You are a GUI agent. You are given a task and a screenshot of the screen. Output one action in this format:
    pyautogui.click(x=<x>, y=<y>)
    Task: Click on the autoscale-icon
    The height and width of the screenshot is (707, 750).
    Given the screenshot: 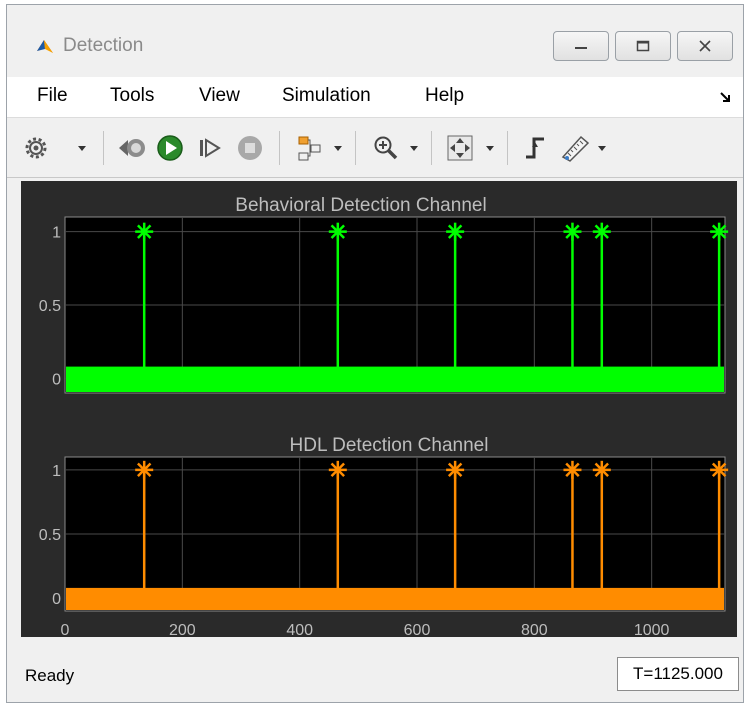 What is the action you would take?
    pyautogui.click(x=460, y=148)
    